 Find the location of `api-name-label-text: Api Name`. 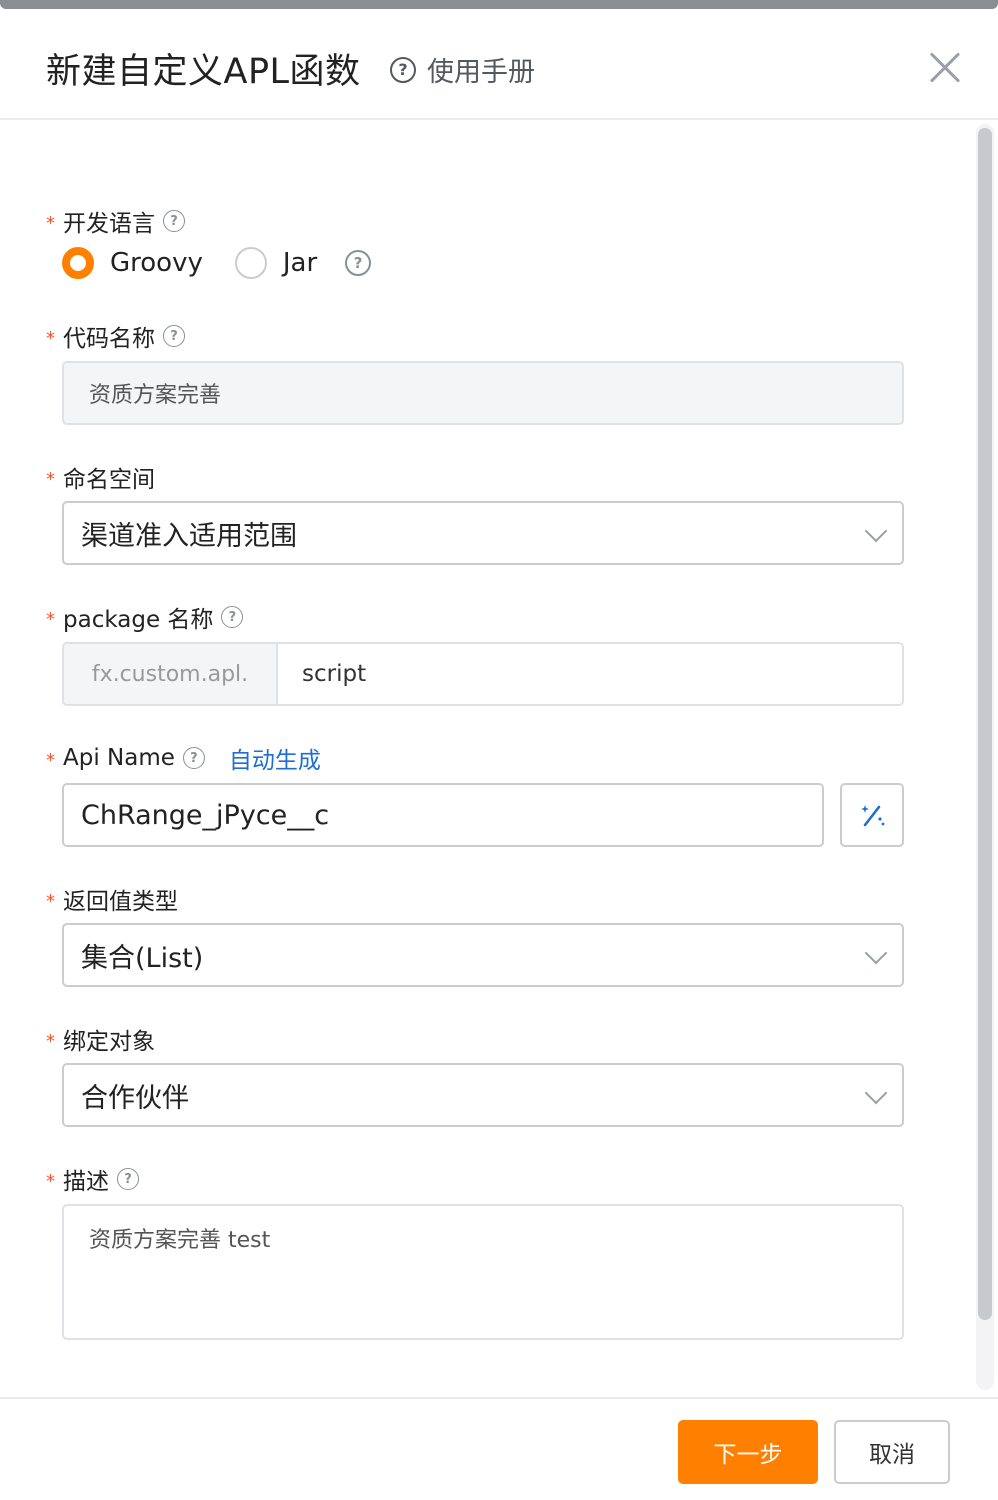

api-name-label-text: Api Name is located at coordinates (119, 758).